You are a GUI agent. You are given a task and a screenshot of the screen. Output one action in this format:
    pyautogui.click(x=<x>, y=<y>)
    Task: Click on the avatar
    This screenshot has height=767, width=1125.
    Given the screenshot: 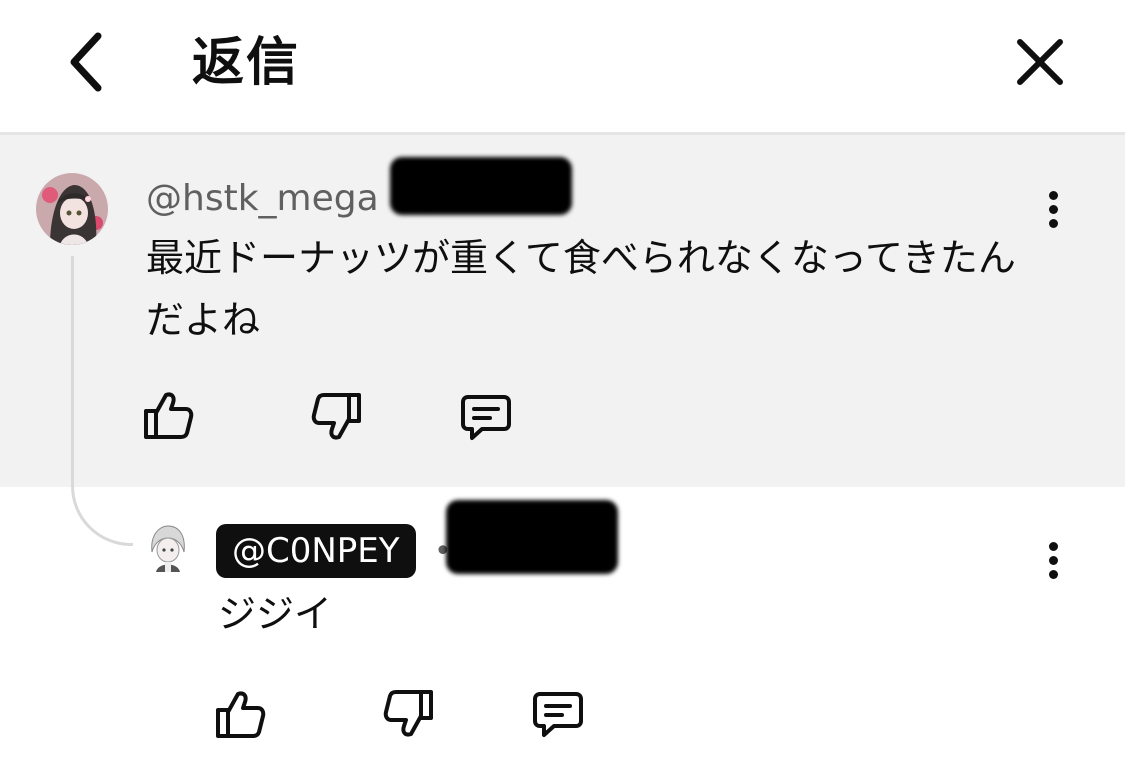 What is the action you would take?
    pyautogui.click(x=72, y=209)
    